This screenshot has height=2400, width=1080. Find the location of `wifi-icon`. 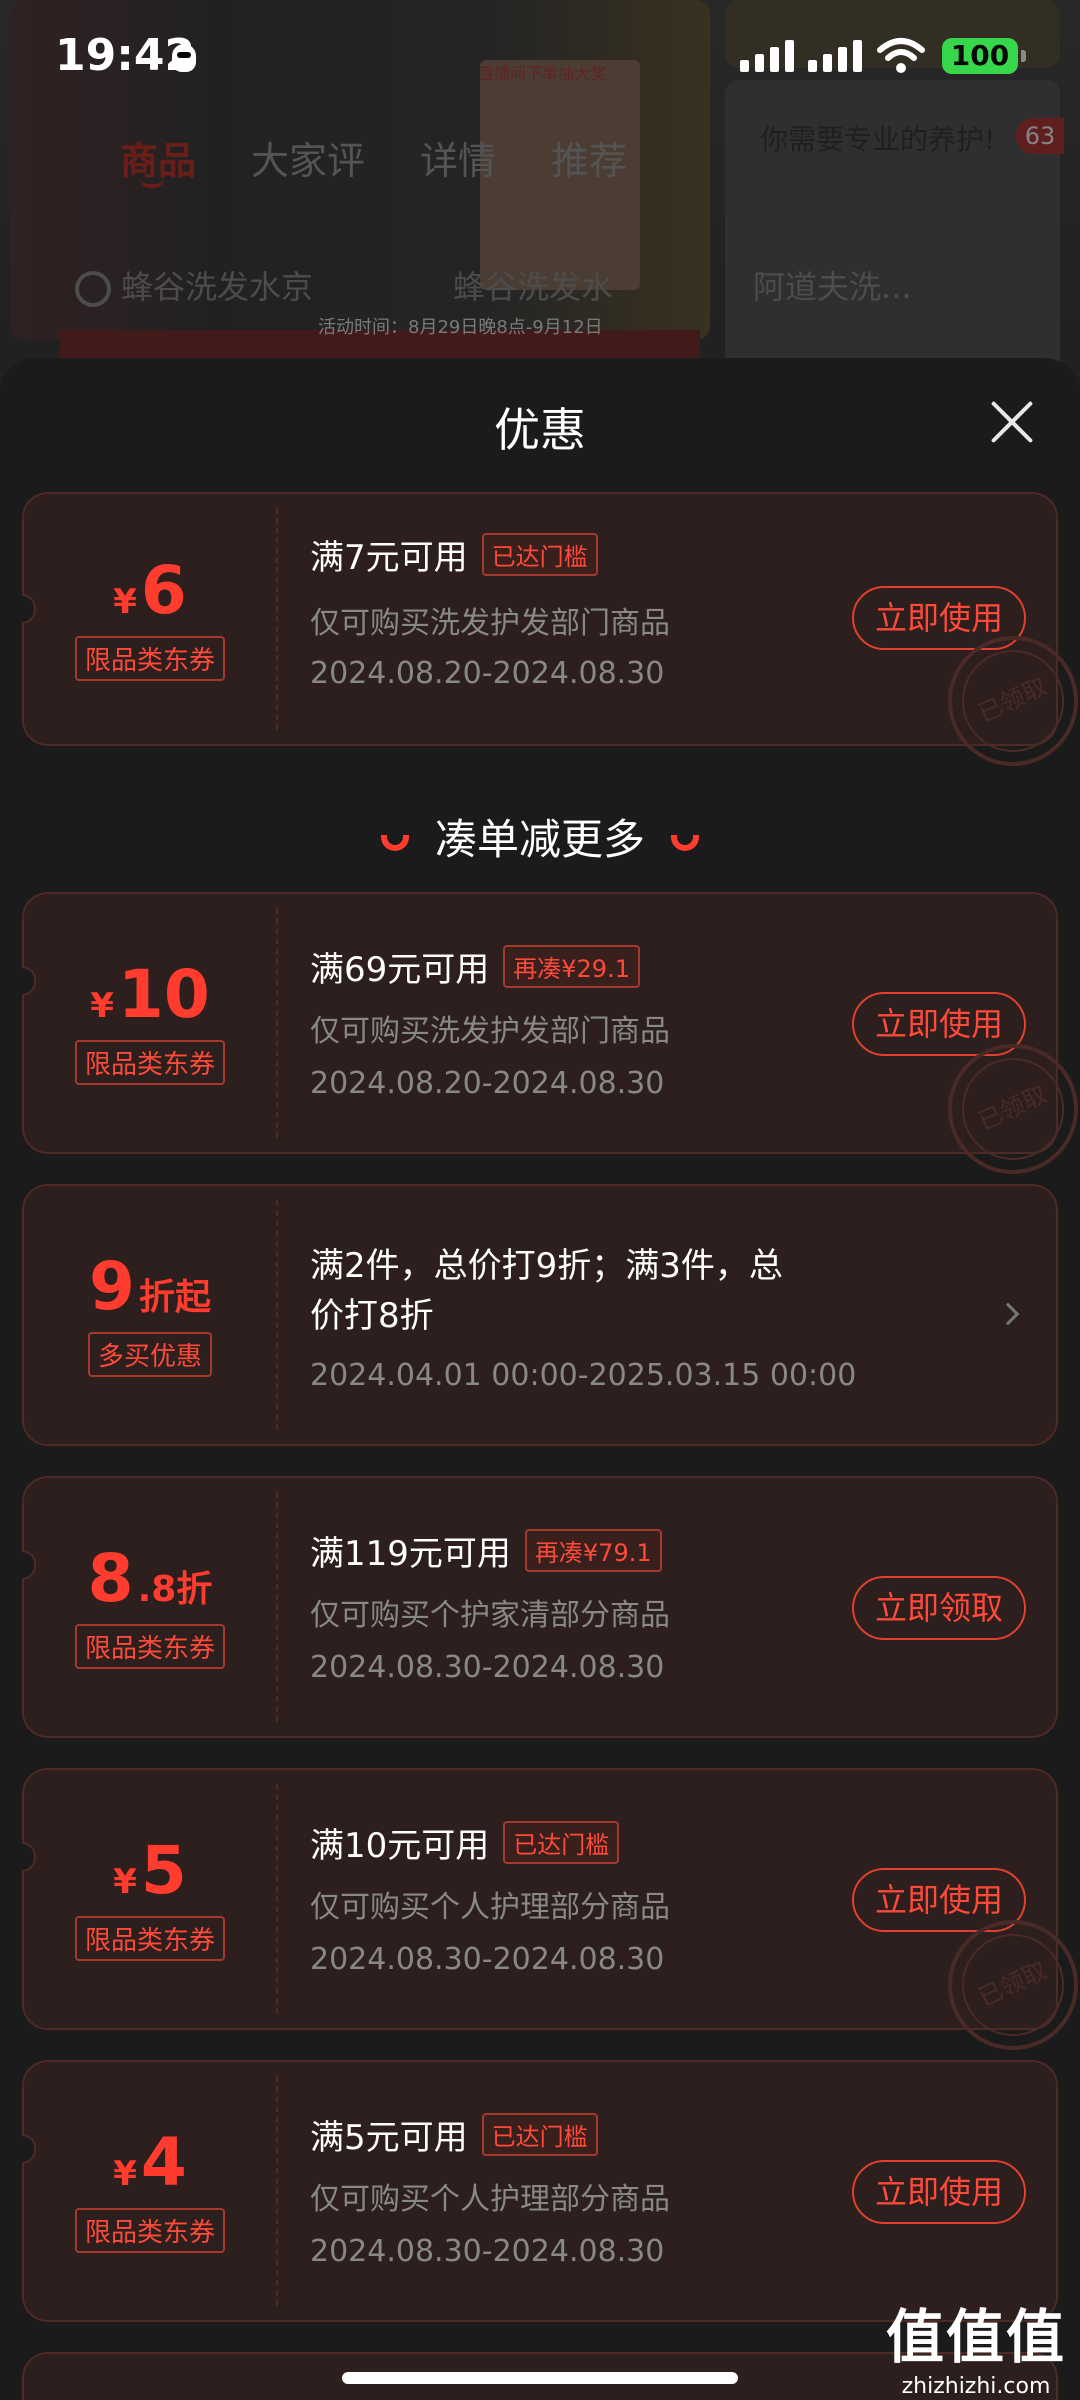

wifi-icon is located at coordinates (901, 55).